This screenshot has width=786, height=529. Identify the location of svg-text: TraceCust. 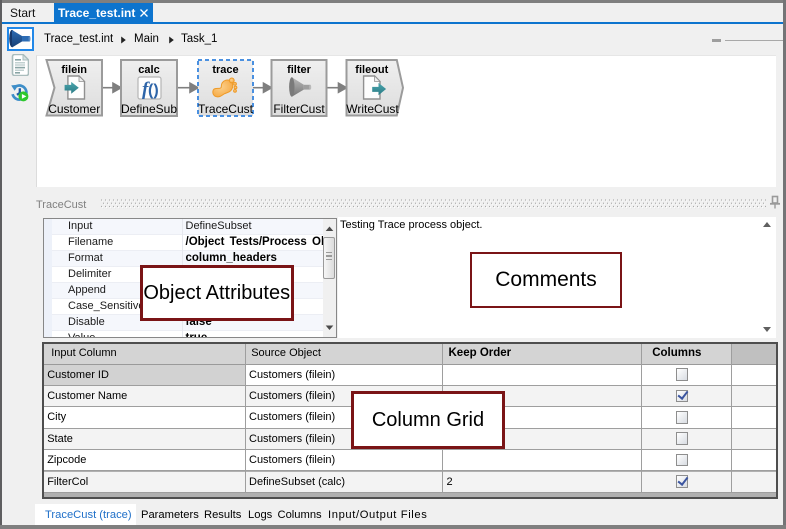
(226, 109).